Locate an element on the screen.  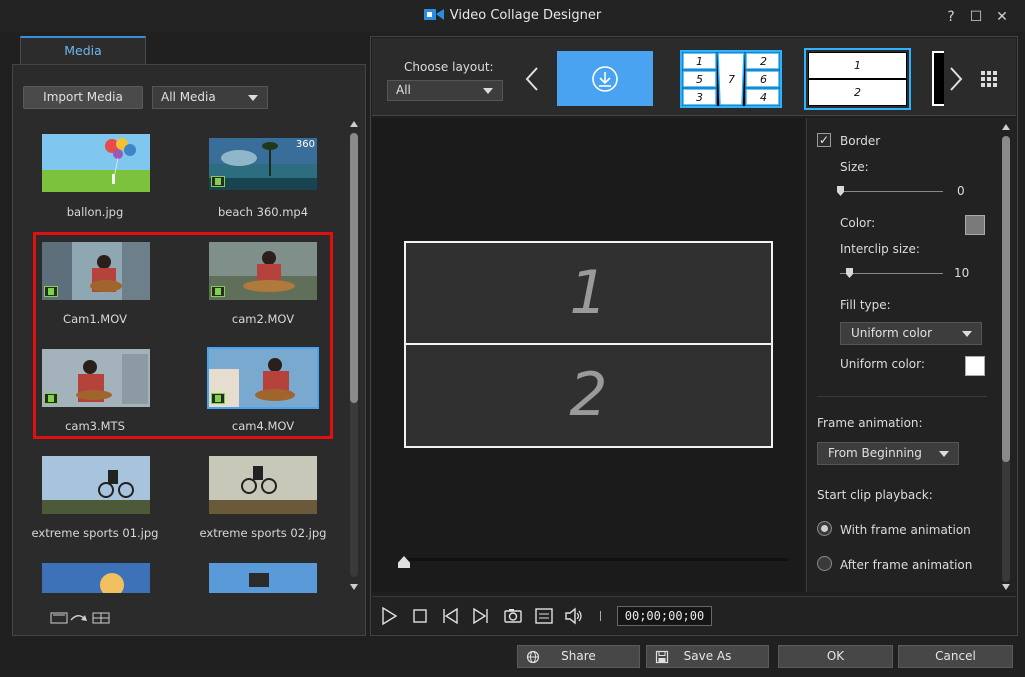
cam3-image is located at coordinates (96, 378).